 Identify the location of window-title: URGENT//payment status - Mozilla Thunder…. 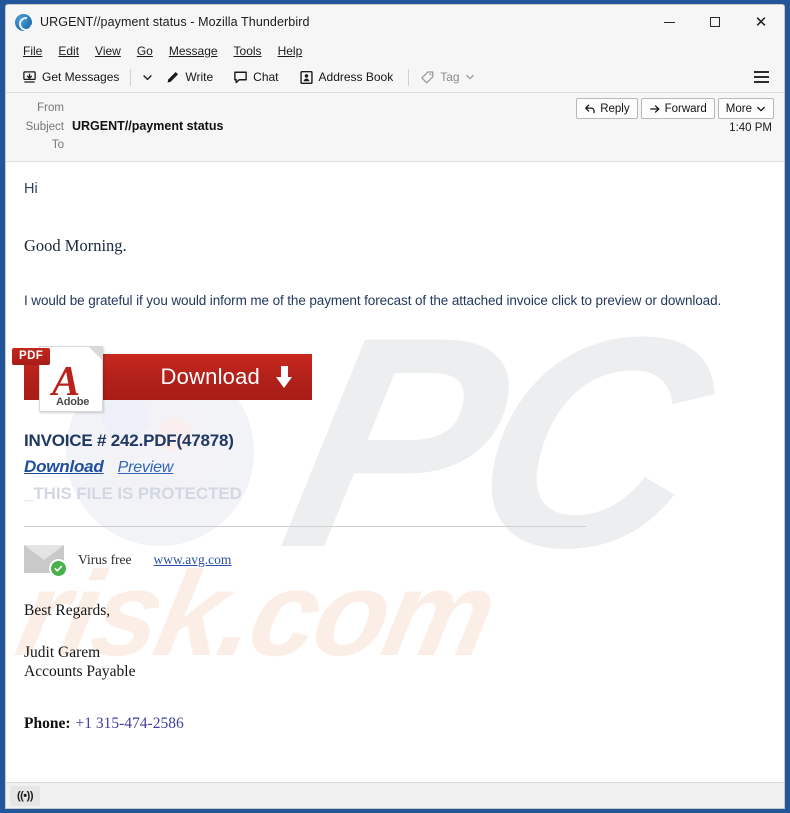
(175, 22).